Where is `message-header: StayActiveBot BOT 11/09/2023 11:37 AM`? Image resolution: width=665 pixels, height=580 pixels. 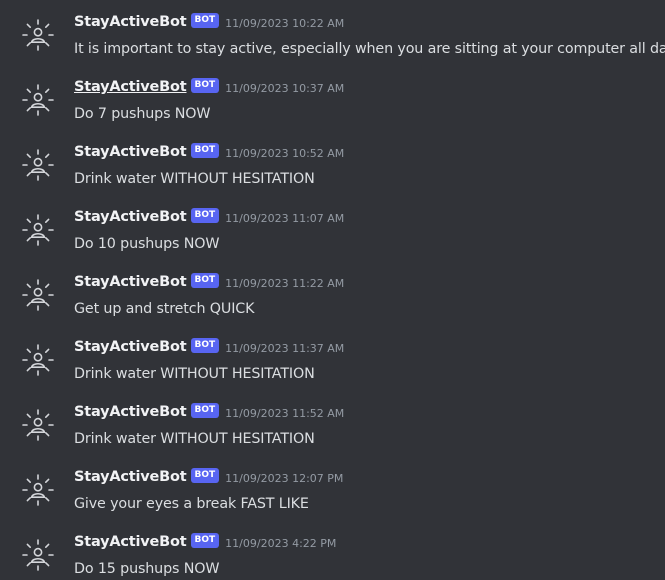
message-header: StayActiveBot BOT 11/09/2023 11:37 AM is located at coordinates (209, 347).